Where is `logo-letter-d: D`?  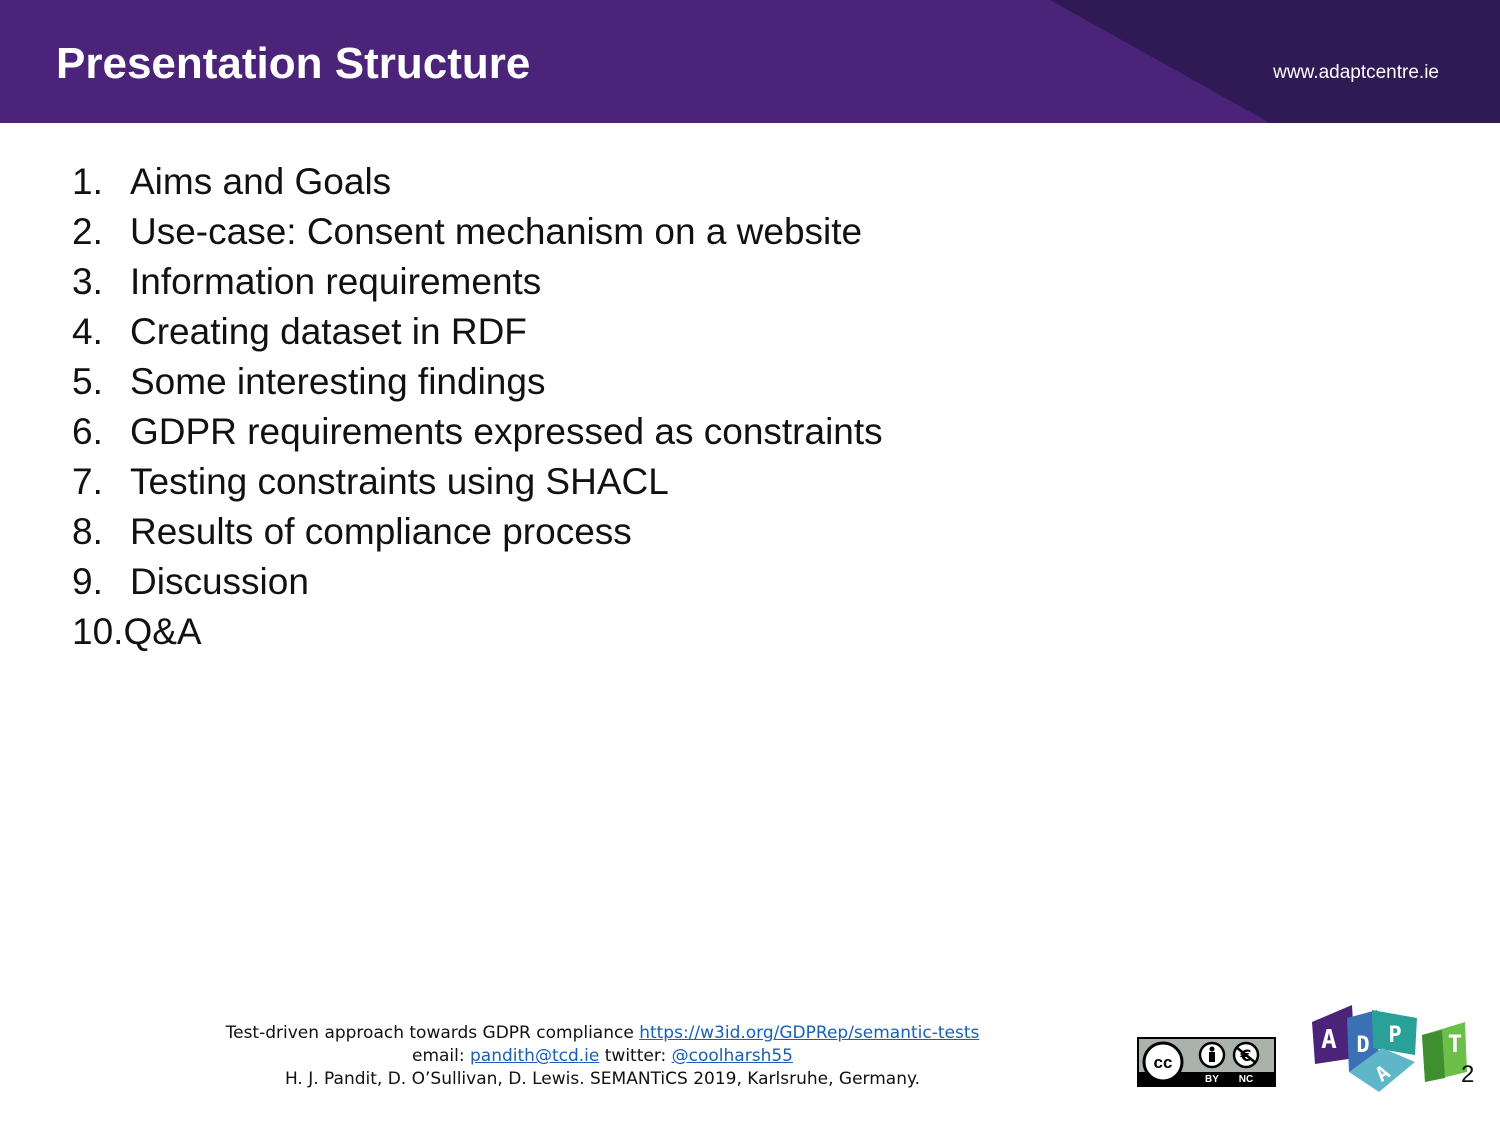 logo-letter-d: D is located at coordinates (1362, 1045).